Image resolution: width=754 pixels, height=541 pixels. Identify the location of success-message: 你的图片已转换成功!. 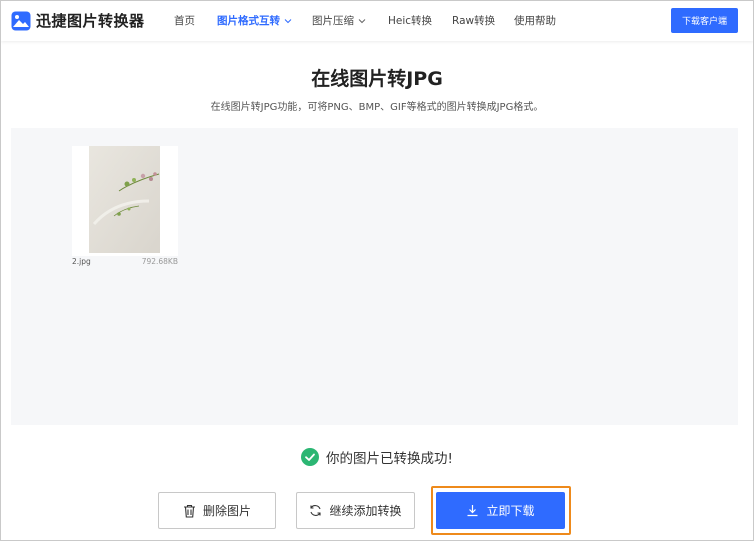
(377, 457).